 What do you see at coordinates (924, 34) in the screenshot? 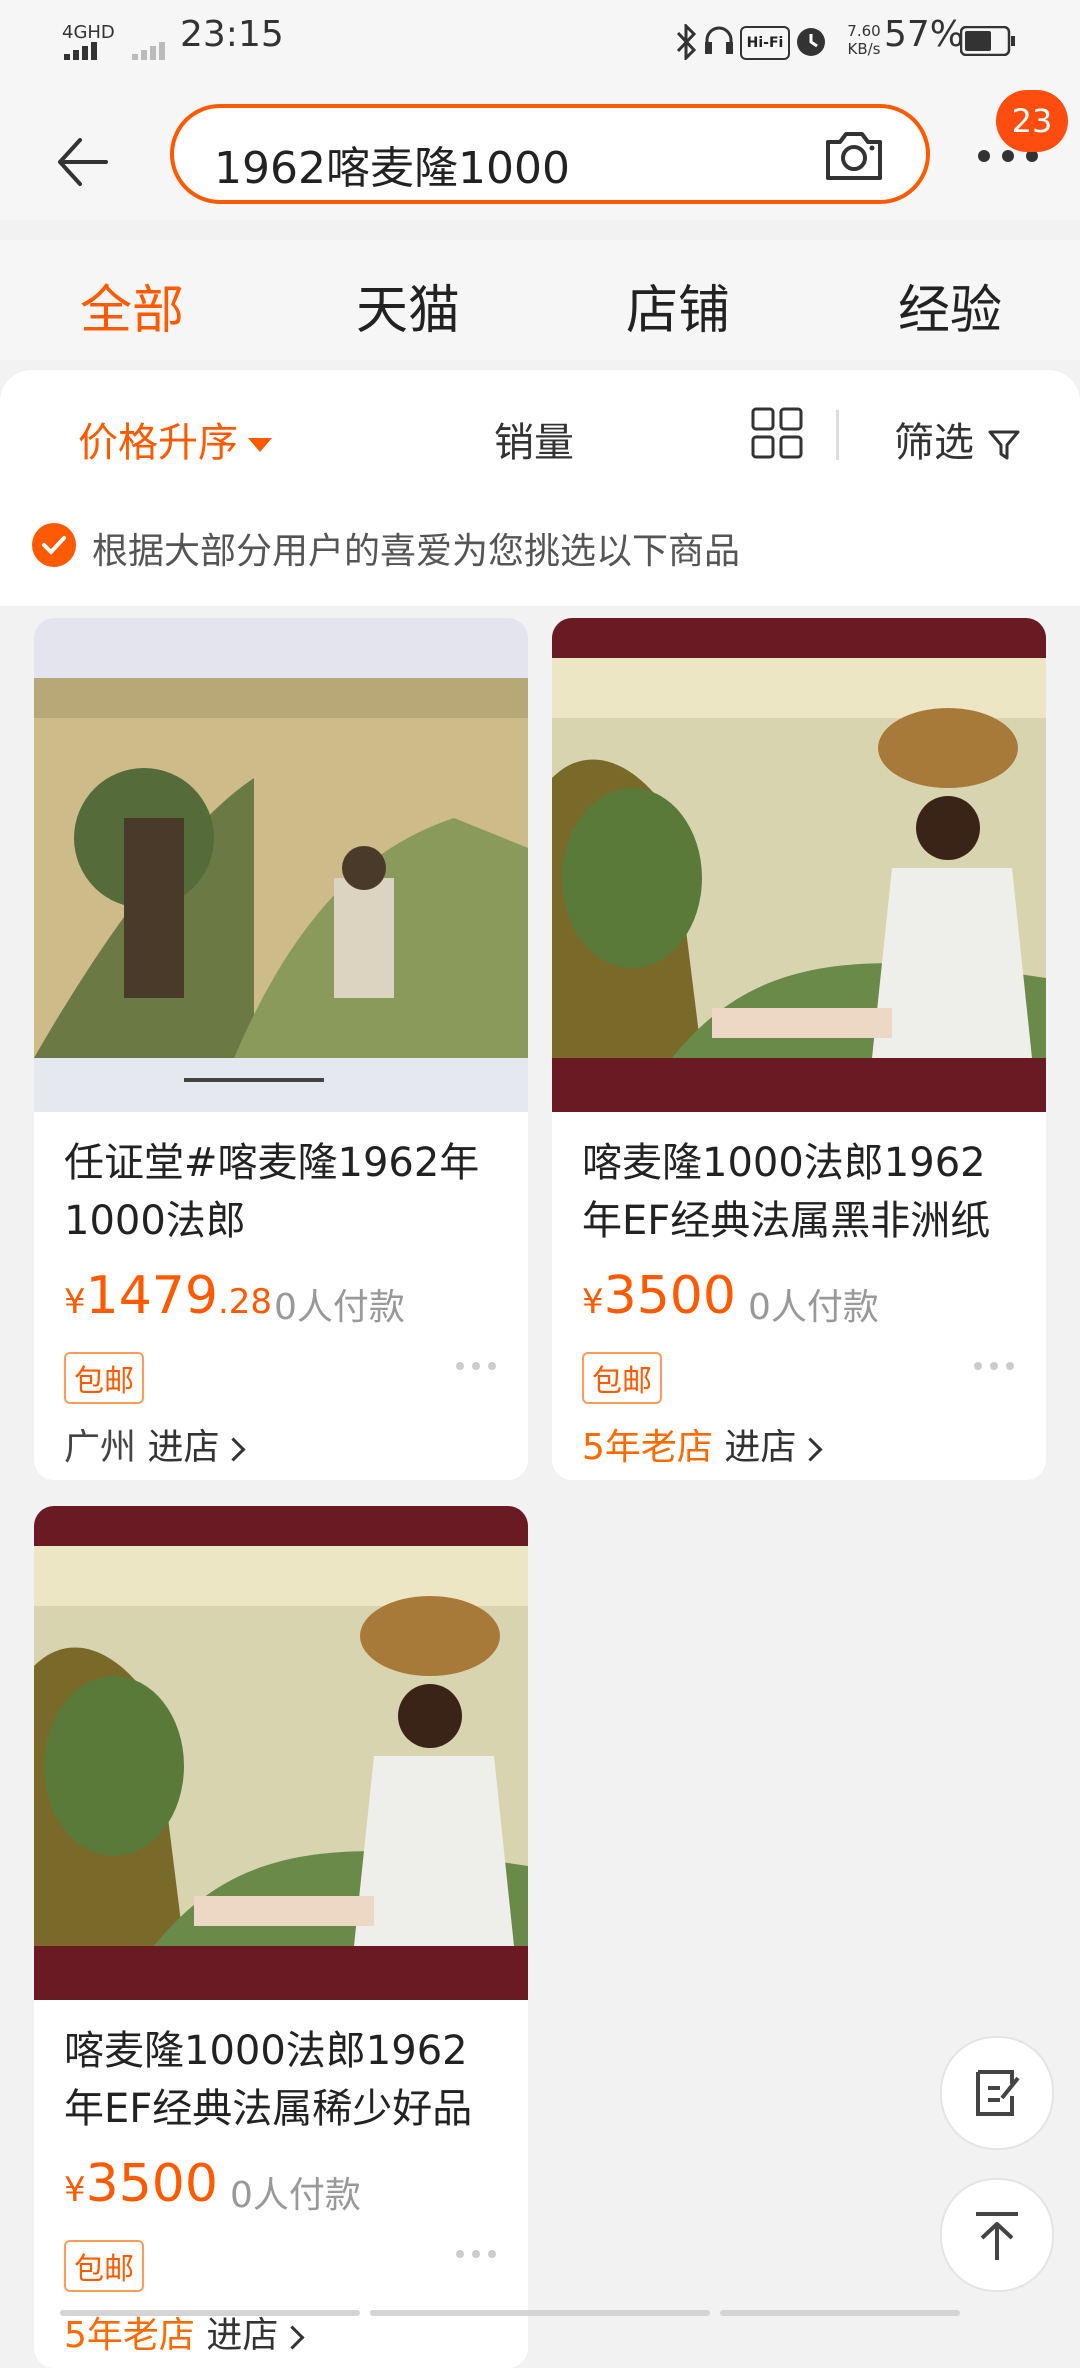
I see `battery-percent: 57%` at bounding box center [924, 34].